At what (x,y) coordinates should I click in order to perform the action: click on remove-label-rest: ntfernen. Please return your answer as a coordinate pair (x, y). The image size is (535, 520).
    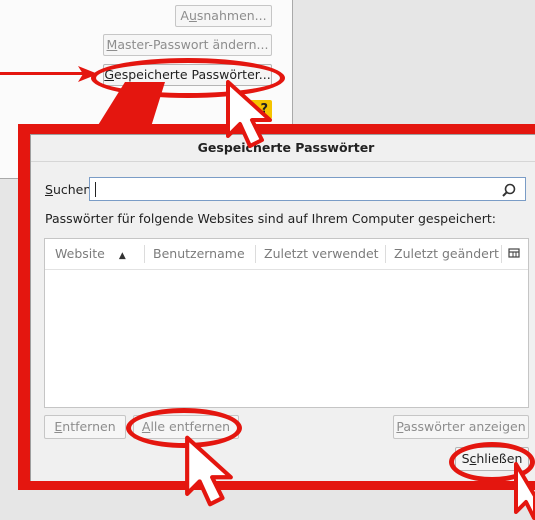
    Looking at the image, I should click on (89, 426).